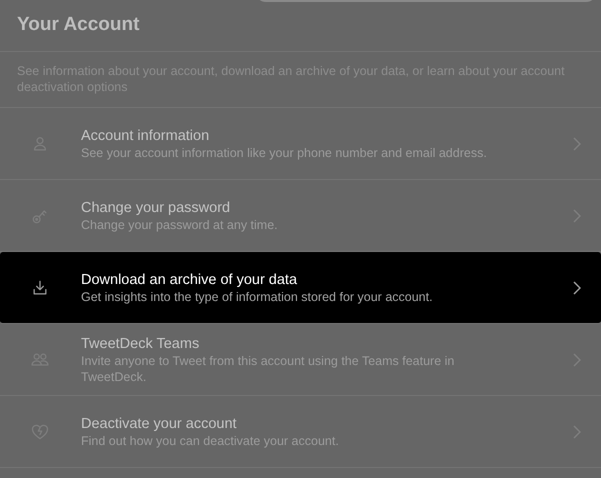 The height and width of the screenshot is (478, 601). I want to click on item-title: Change your password, so click(156, 207).